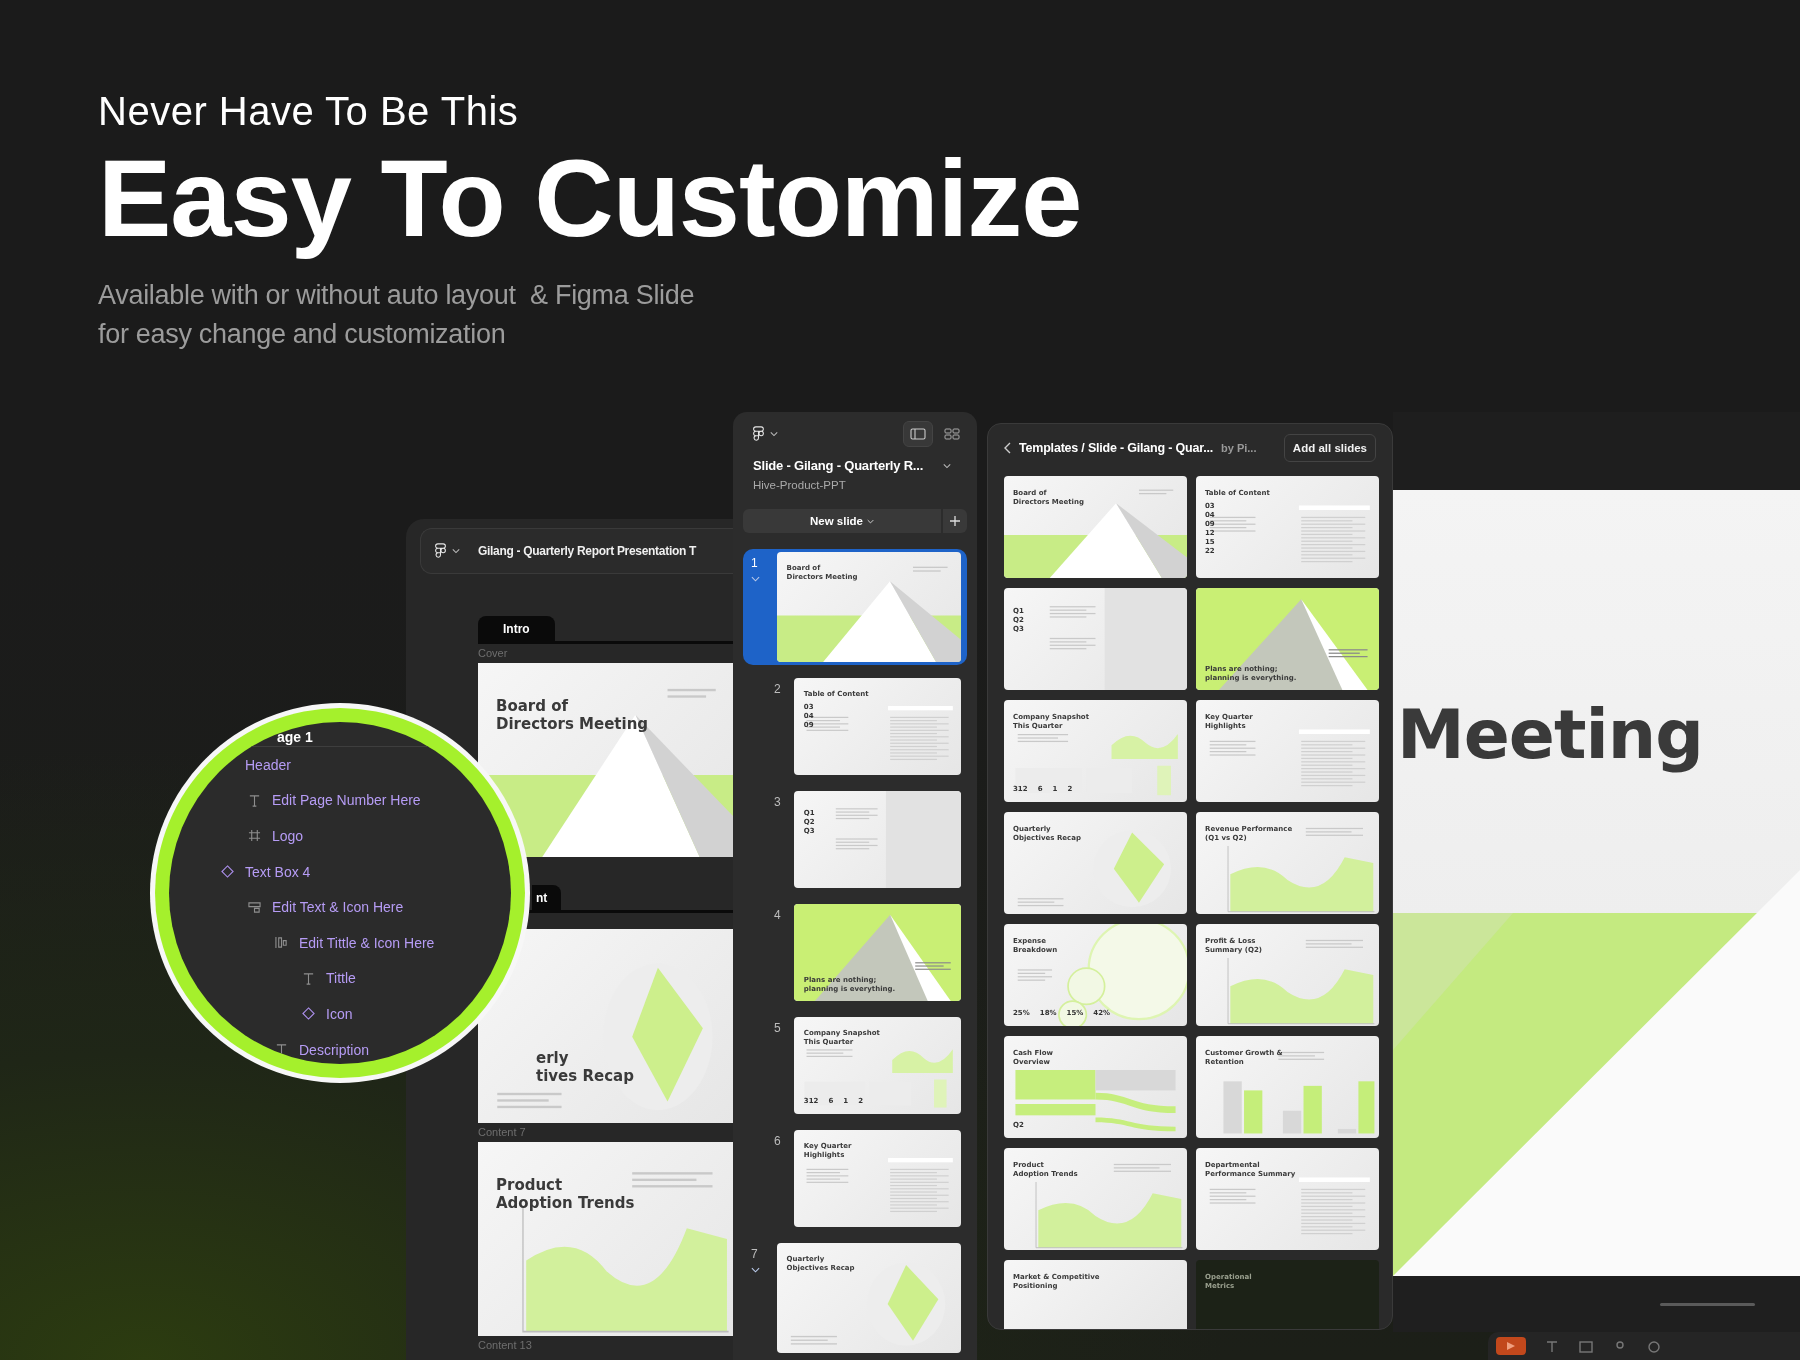 The width and height of the screenshot is (1800, 1360). What do you see at coordinates (268, 764) in the screenshot?
I see `layer-name: Header` at bounding box center [268, 764].